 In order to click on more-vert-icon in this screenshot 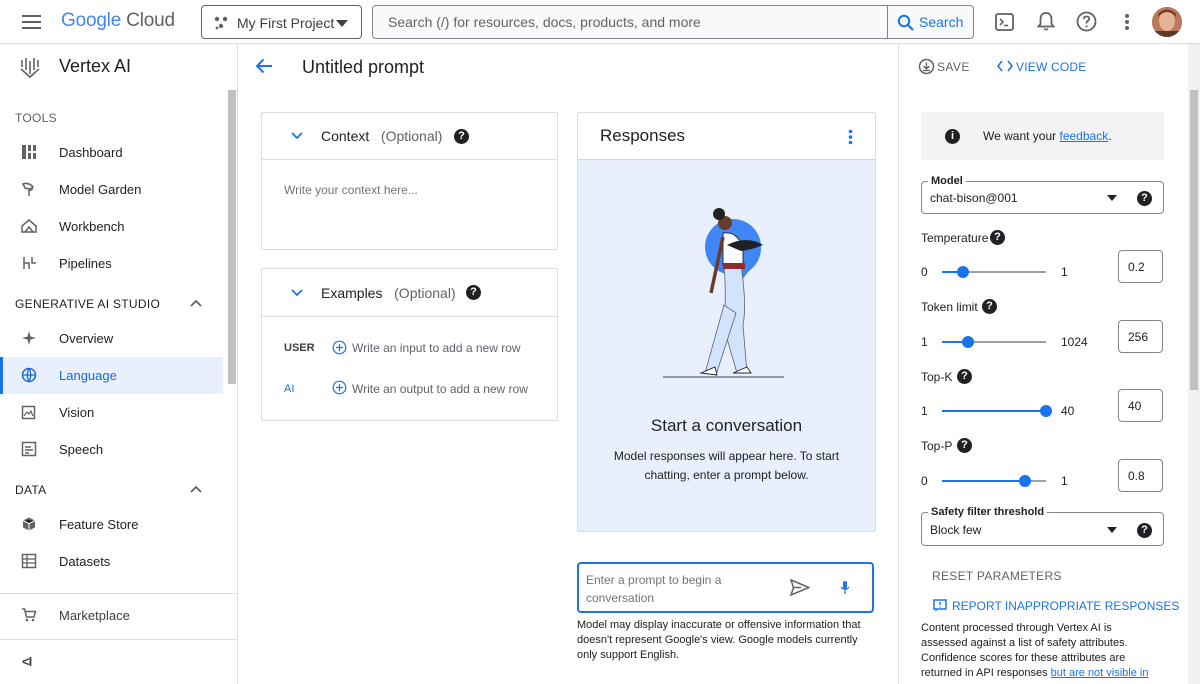, I will do `click(850, 137)`.